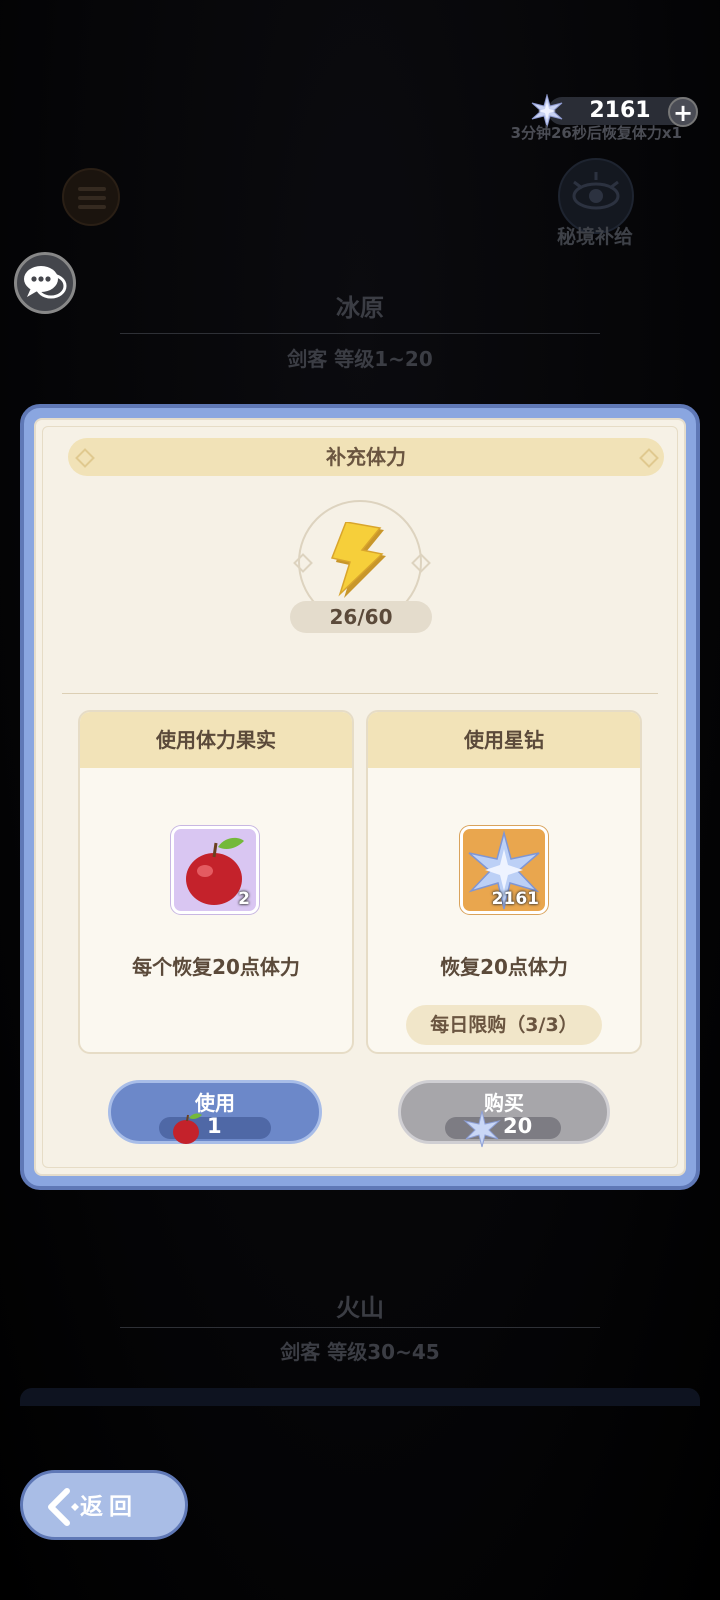 The height and width of the screenshot is (1600, 720). What do you see at coordinates (360, 308) in the screenshot?
I see `zone-title: 冰原` at bounding box center [360, 308].